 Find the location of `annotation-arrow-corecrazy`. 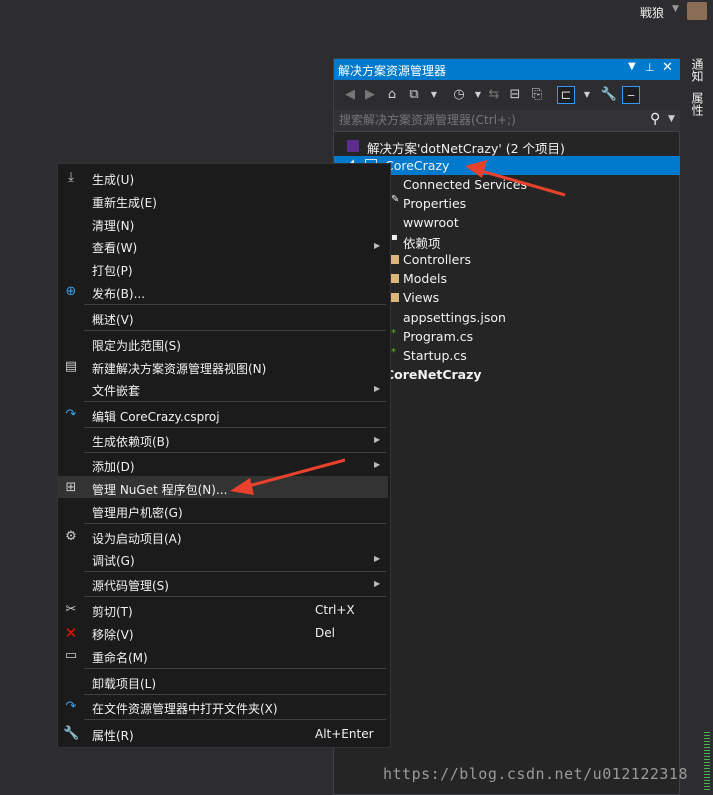

annotation-arrow-corecrazy is located at coordinates (515, 178).